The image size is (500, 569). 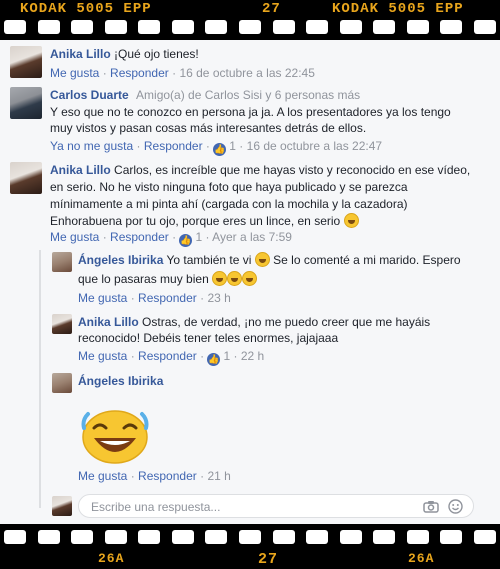 I want to click on reply-3-header: Ángeles Ibirika, so click(x=120, y=381).